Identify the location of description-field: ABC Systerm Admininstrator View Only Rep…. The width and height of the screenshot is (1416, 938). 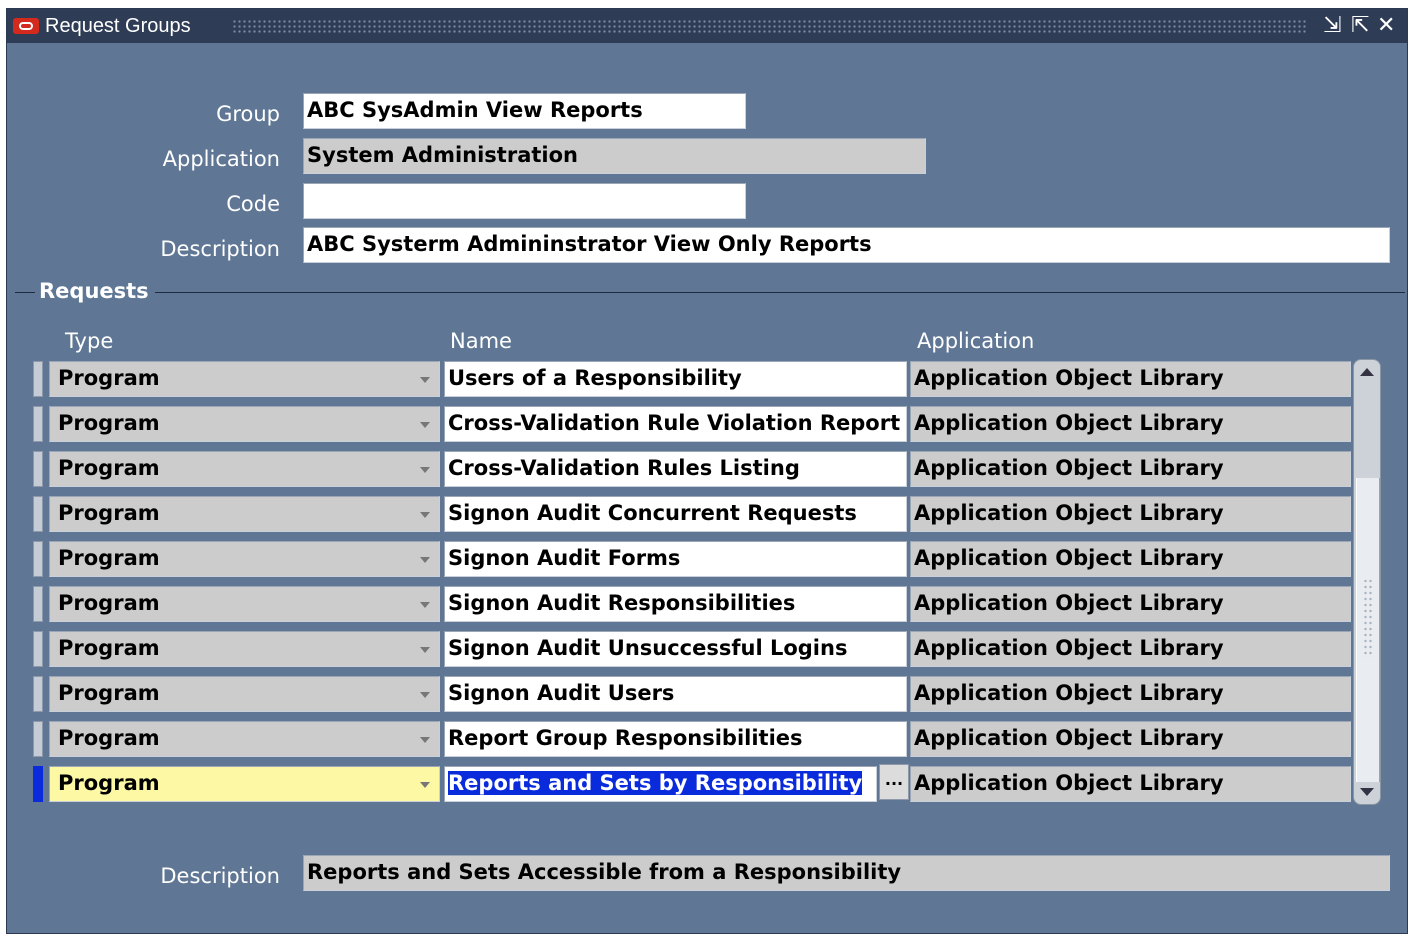
(846, 245).